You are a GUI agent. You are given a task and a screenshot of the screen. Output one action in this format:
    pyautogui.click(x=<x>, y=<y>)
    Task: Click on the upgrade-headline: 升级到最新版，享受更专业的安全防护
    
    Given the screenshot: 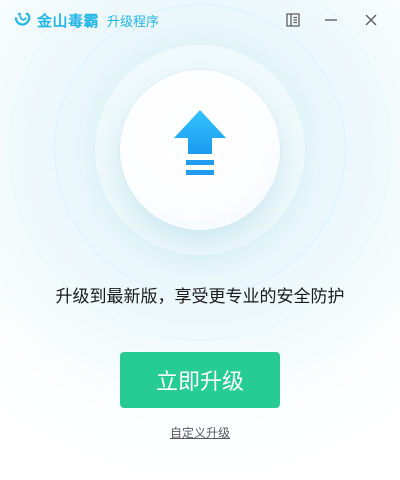 What is the action you would take?
    pyautogui.click(x=200, y=297)
    